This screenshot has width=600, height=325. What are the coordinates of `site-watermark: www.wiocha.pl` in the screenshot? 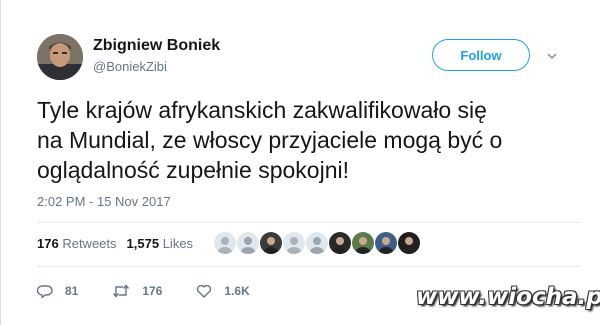 It's located at (508, 297).